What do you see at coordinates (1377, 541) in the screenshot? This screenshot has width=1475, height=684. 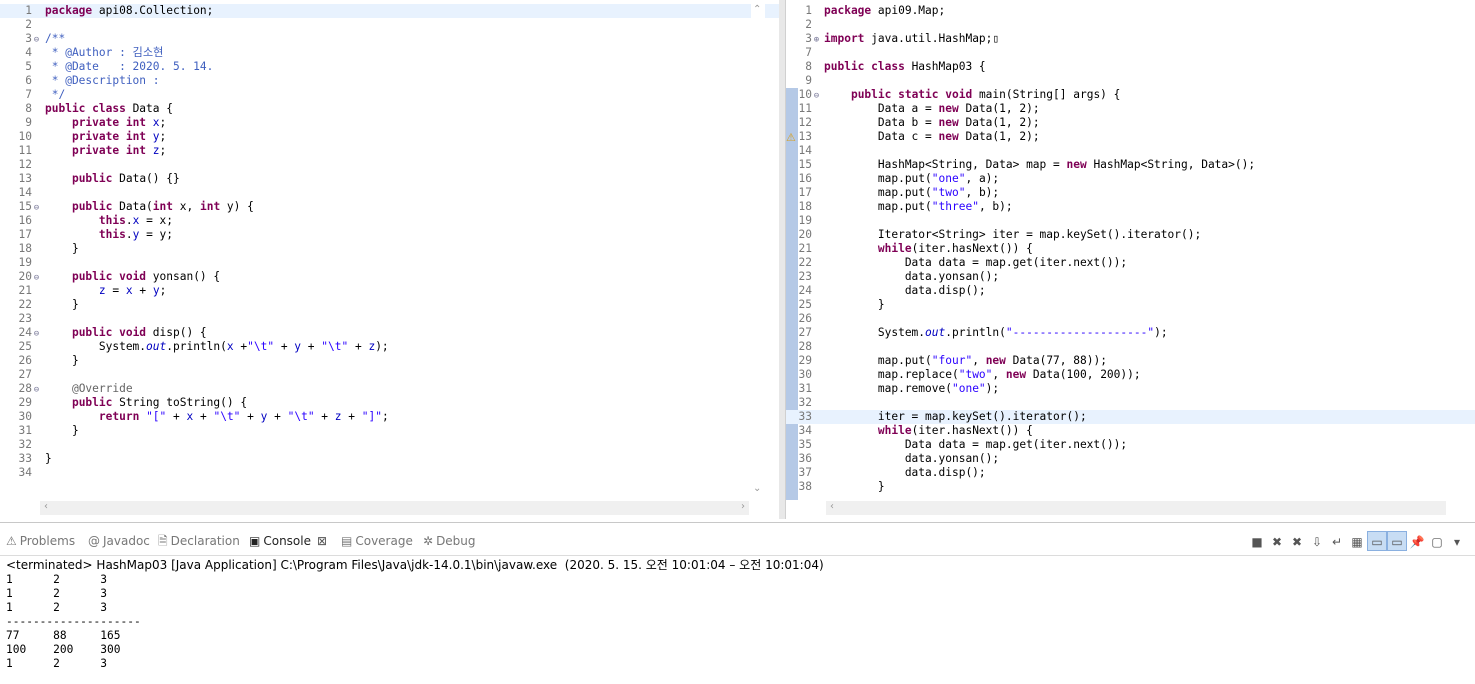 I see `show-console-stdout-icon: ▭` at bounding box center [1377, 541].